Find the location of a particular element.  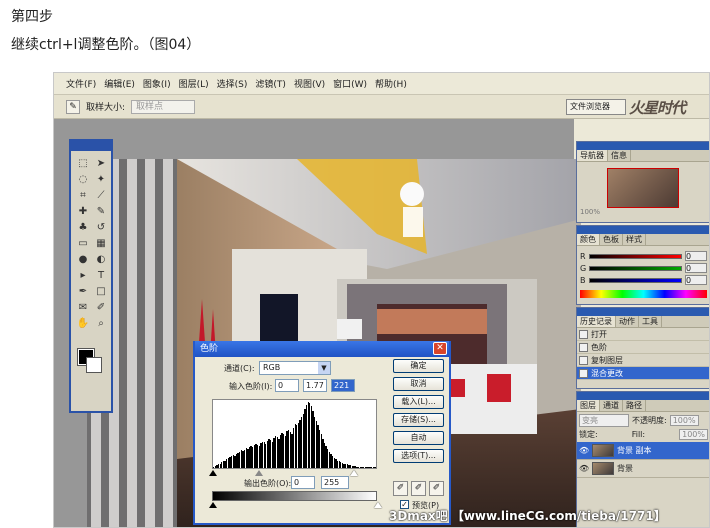

blur-tool-icon: ● is located at coordinates (83, 260).